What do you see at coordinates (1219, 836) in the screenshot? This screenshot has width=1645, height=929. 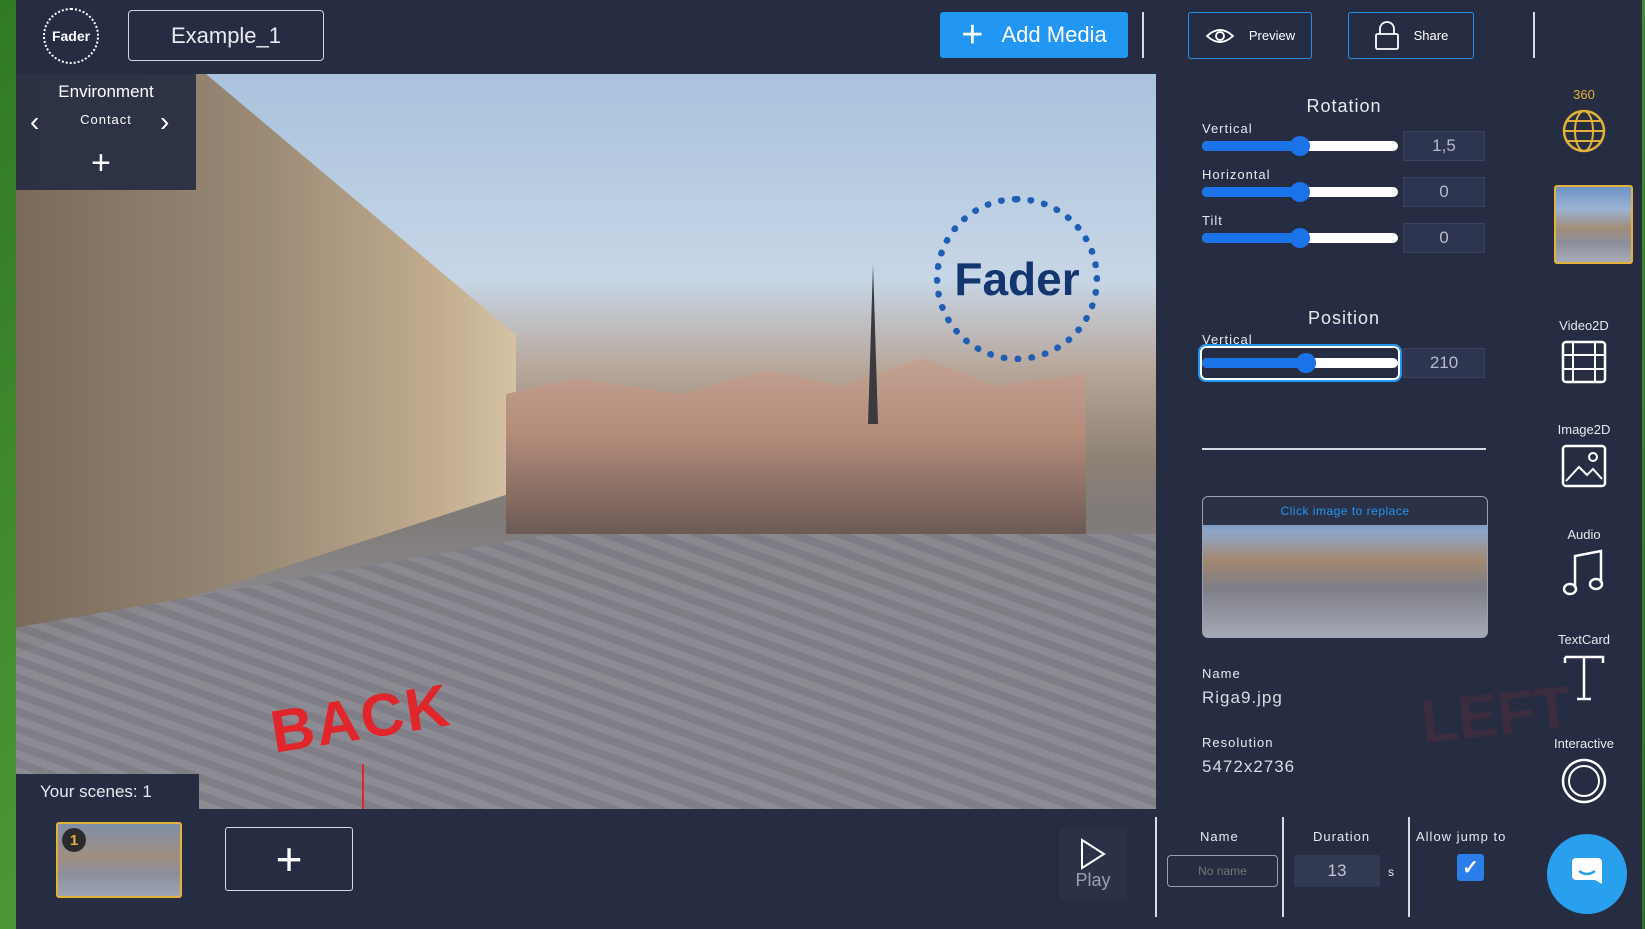 I see `scene-name-label: Name` at bounding box center [1219, 836].